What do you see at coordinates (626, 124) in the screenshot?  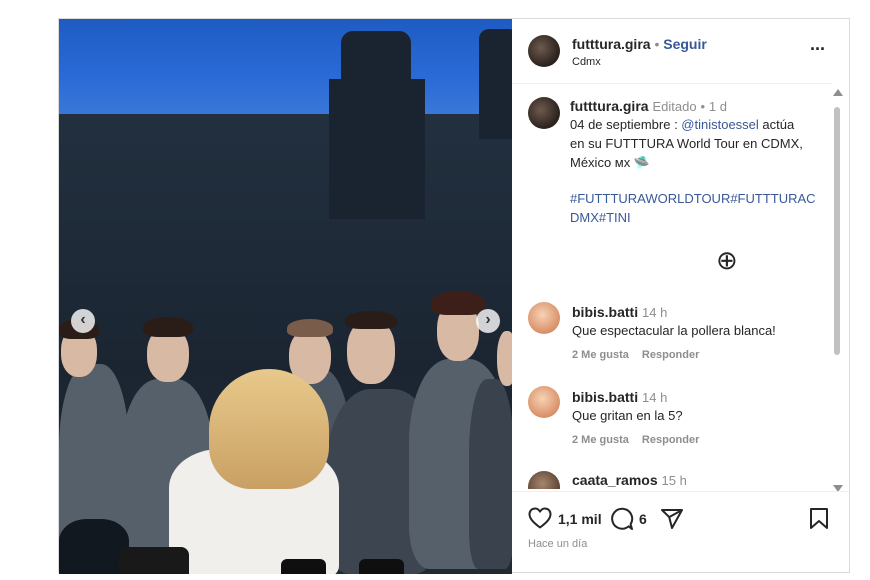 I see `caption-date: 04 de septiembre :` at bounding box center [626, 124].